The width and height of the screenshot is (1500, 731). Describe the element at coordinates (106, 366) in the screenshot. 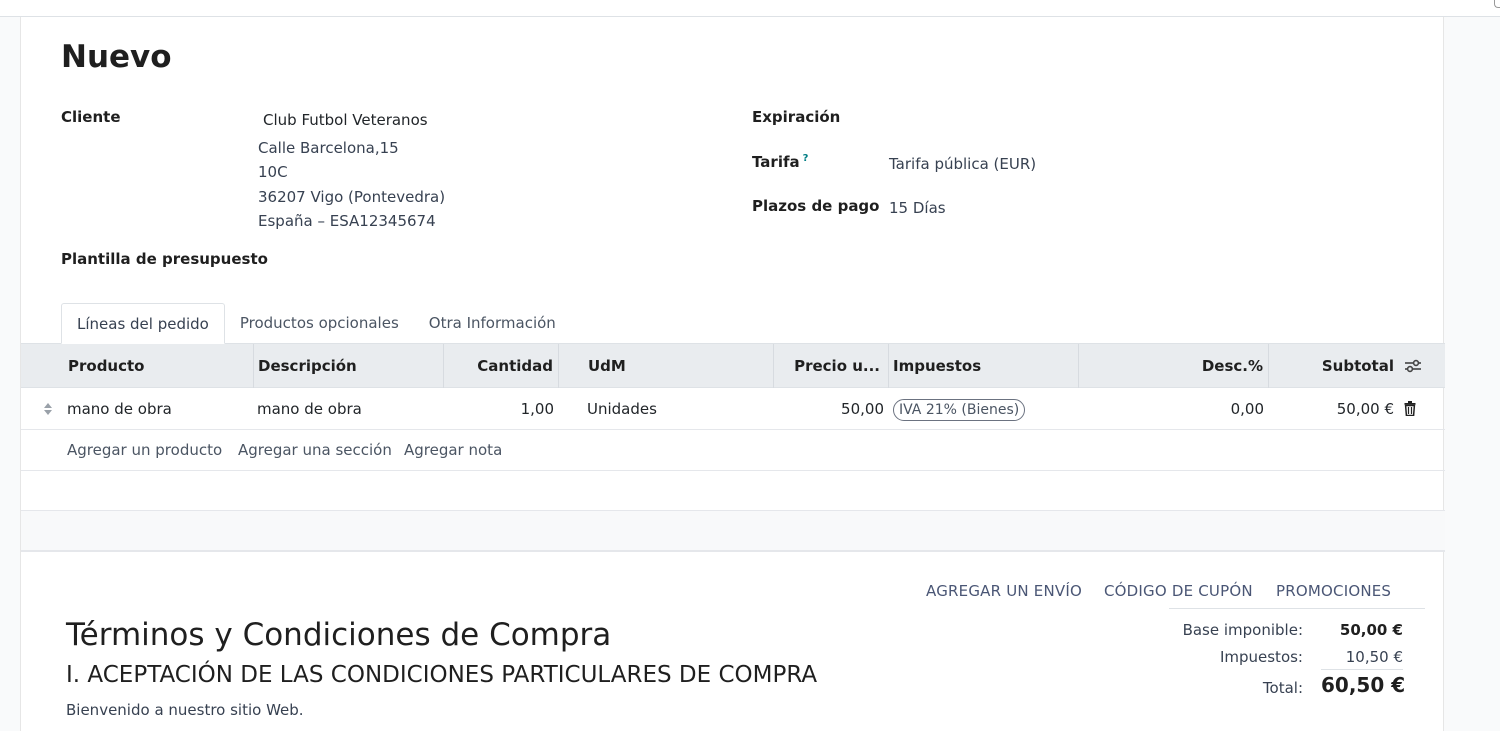

I see `col-product: Producto` at that location.